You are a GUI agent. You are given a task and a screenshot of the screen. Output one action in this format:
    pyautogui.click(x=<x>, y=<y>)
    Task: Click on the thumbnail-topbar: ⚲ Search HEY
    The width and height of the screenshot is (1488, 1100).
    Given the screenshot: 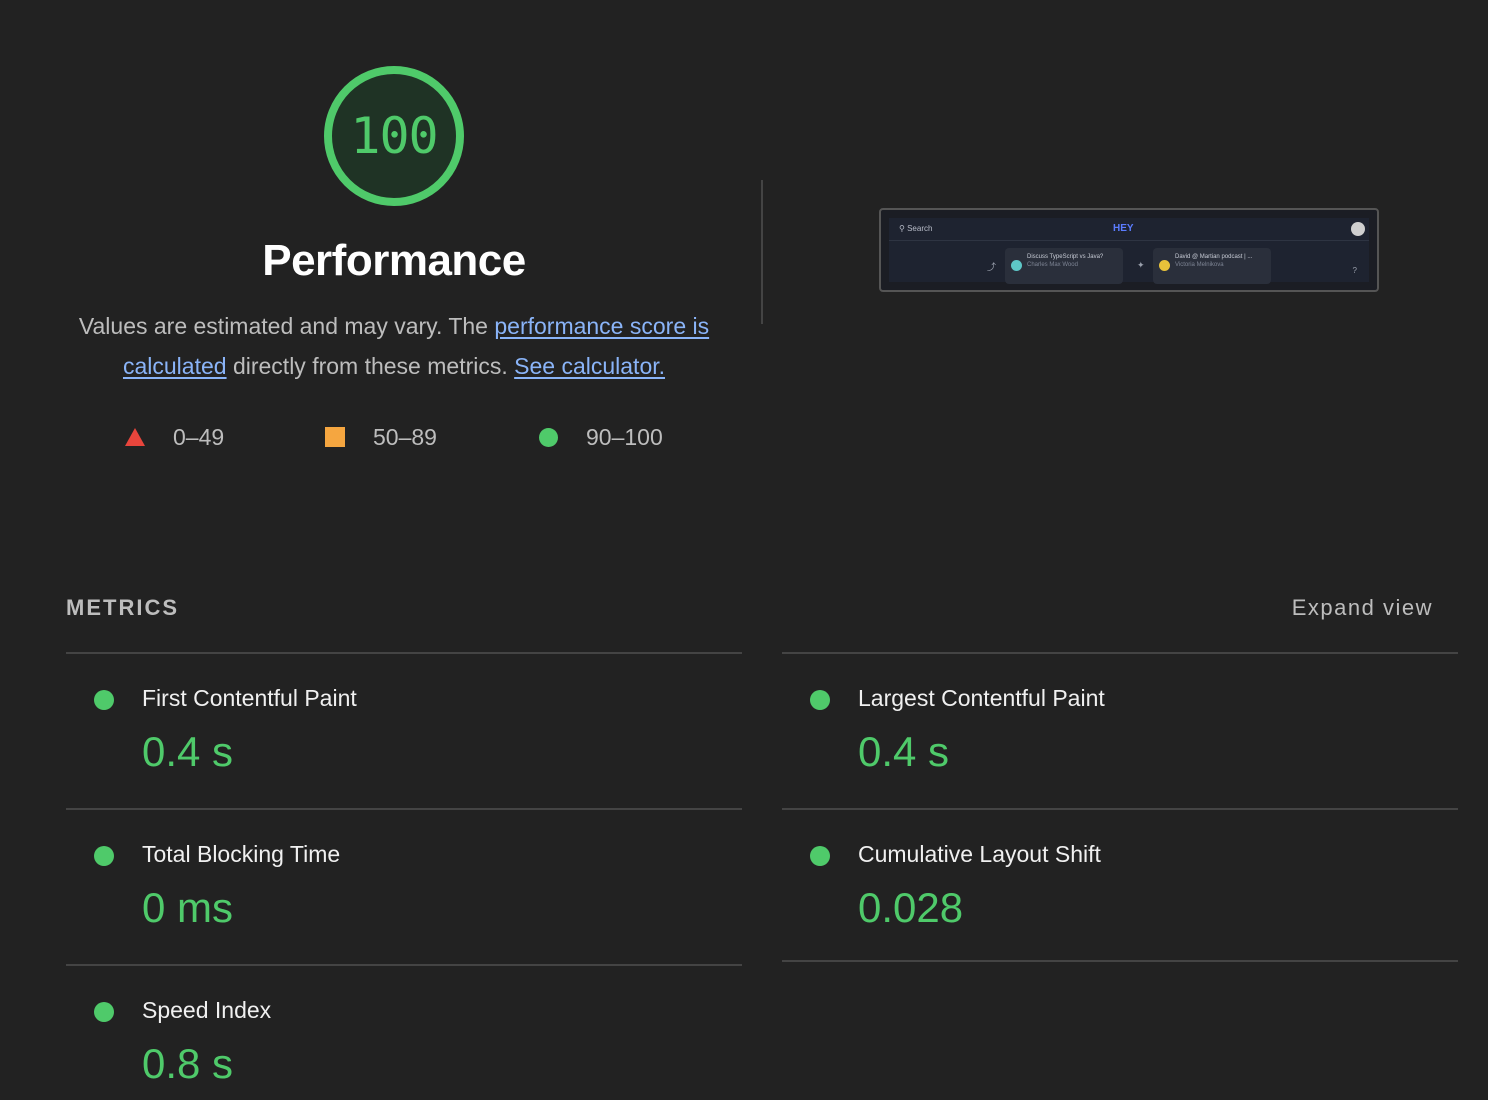 What is the action you would take?
    pyautogui.click(x=1129, y=229)
    